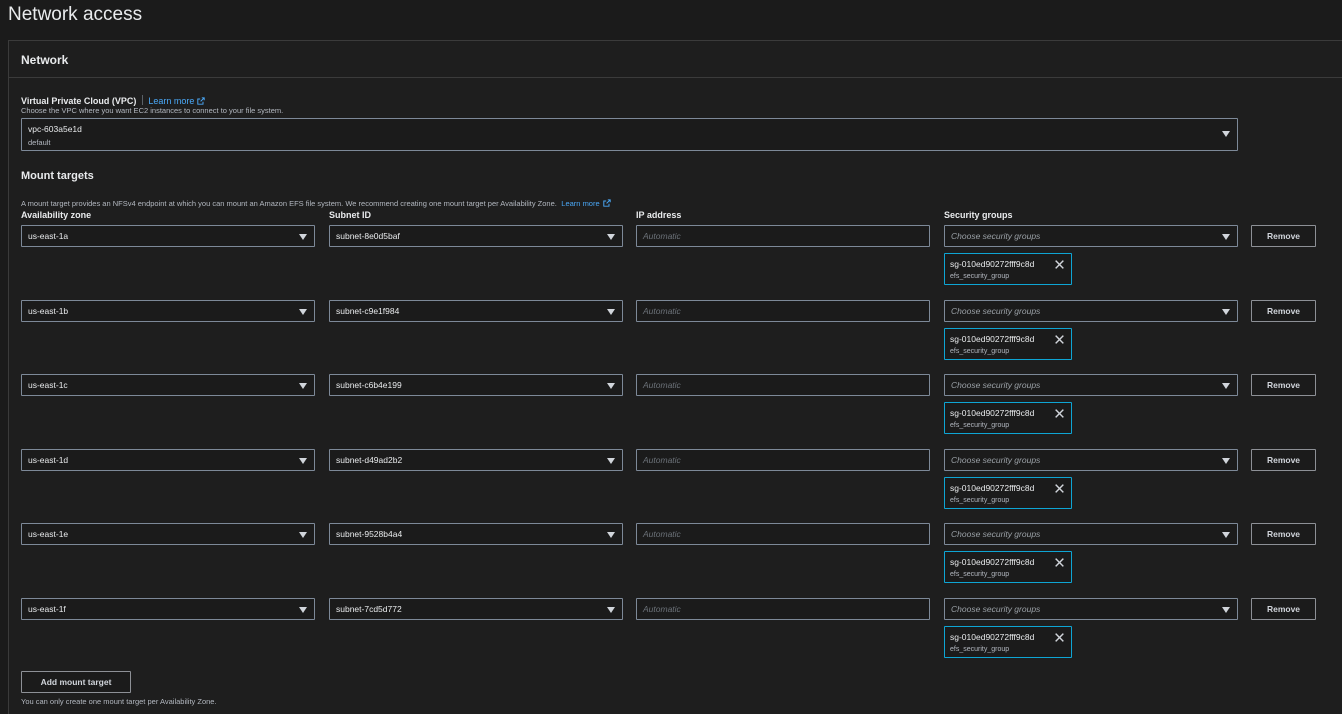 The height and width of the screenshot is (714, 1342). What do you see at coordinates (368, 236) in the screenshot?
I see `subnet-select-value: subnet-8e0d5baf` at bounding box center [368, 236].